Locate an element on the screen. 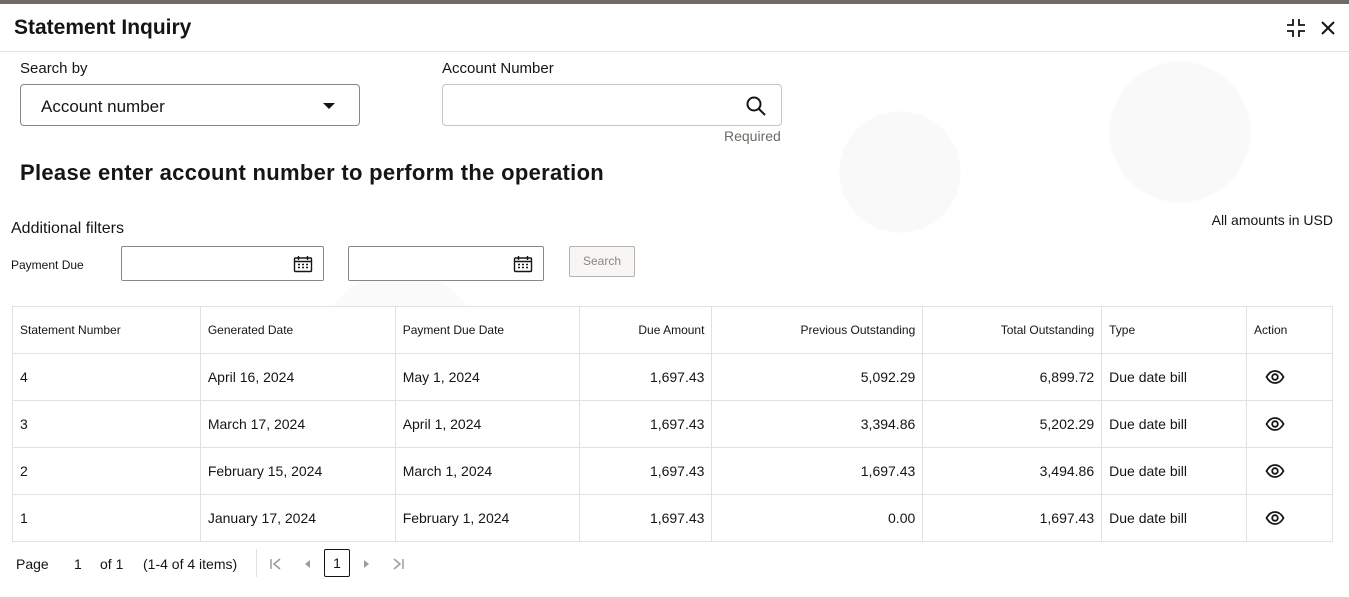 This screenshot has height=597, width=1349. statement-number-cell: 4 is located at coordinates (106, 377).